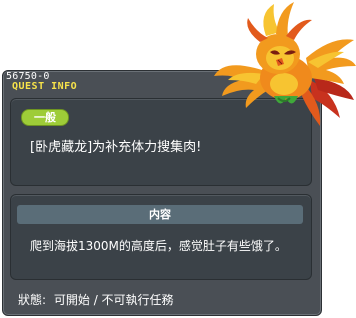 This screenshot has height=318, width=356. What do you see at coordinates (45, 117) in the screenshot?
I see `quest-type-badge: 一般` at bounding box center [45, 117].